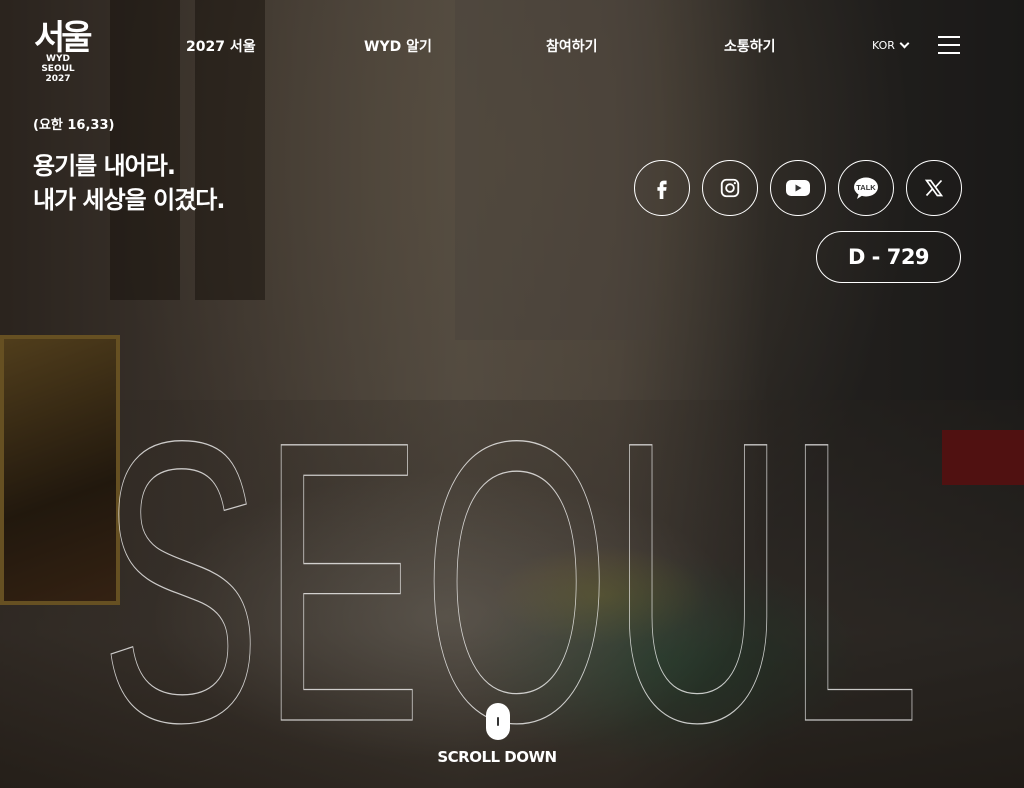 This screenshot has height=788, width=1024. What do you see at coordinates (883, 45) in the screenshot?
I see `language-label: KOR` at bounding box center [883, 45].